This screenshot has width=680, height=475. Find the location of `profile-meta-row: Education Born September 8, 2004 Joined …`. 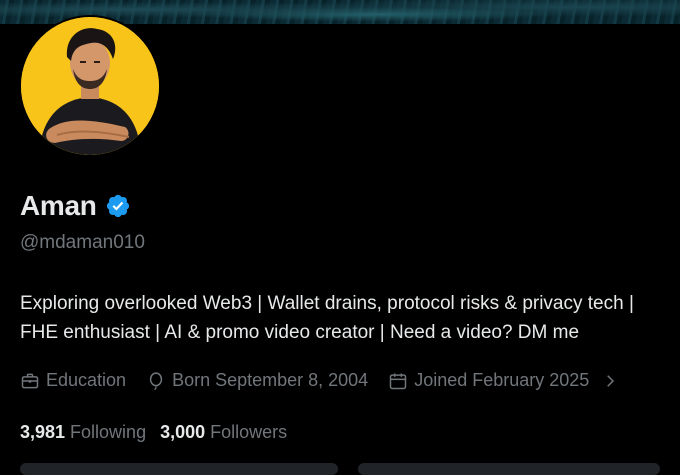

profile-meta-row: Education Born September 8, 2004 Joined … is located at coordinates (319, 380).